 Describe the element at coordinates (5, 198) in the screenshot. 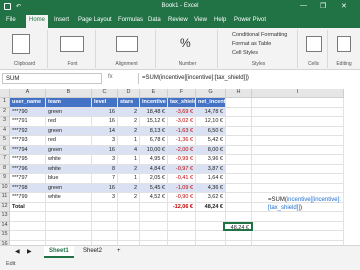

I see `row-header-11: 11` at that location.